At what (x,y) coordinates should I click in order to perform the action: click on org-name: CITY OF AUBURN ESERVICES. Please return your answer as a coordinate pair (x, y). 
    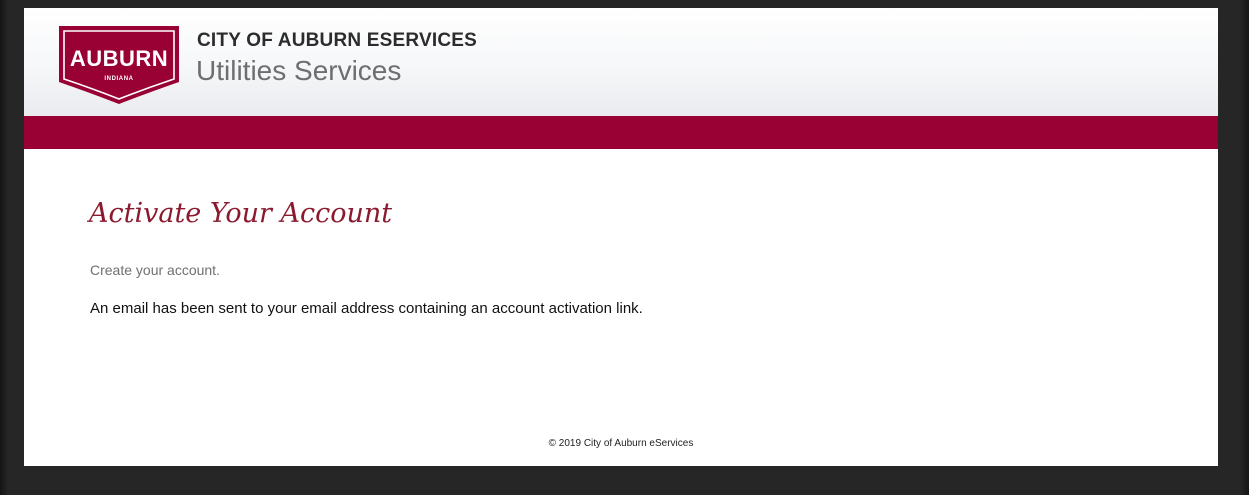
    Looking at the image, I should click on (337, 40).